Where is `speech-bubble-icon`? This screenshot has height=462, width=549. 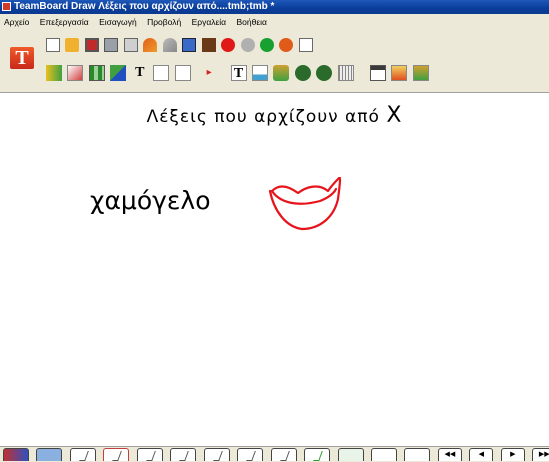
speech-bubble-icon is located at coordinates (302, 72).